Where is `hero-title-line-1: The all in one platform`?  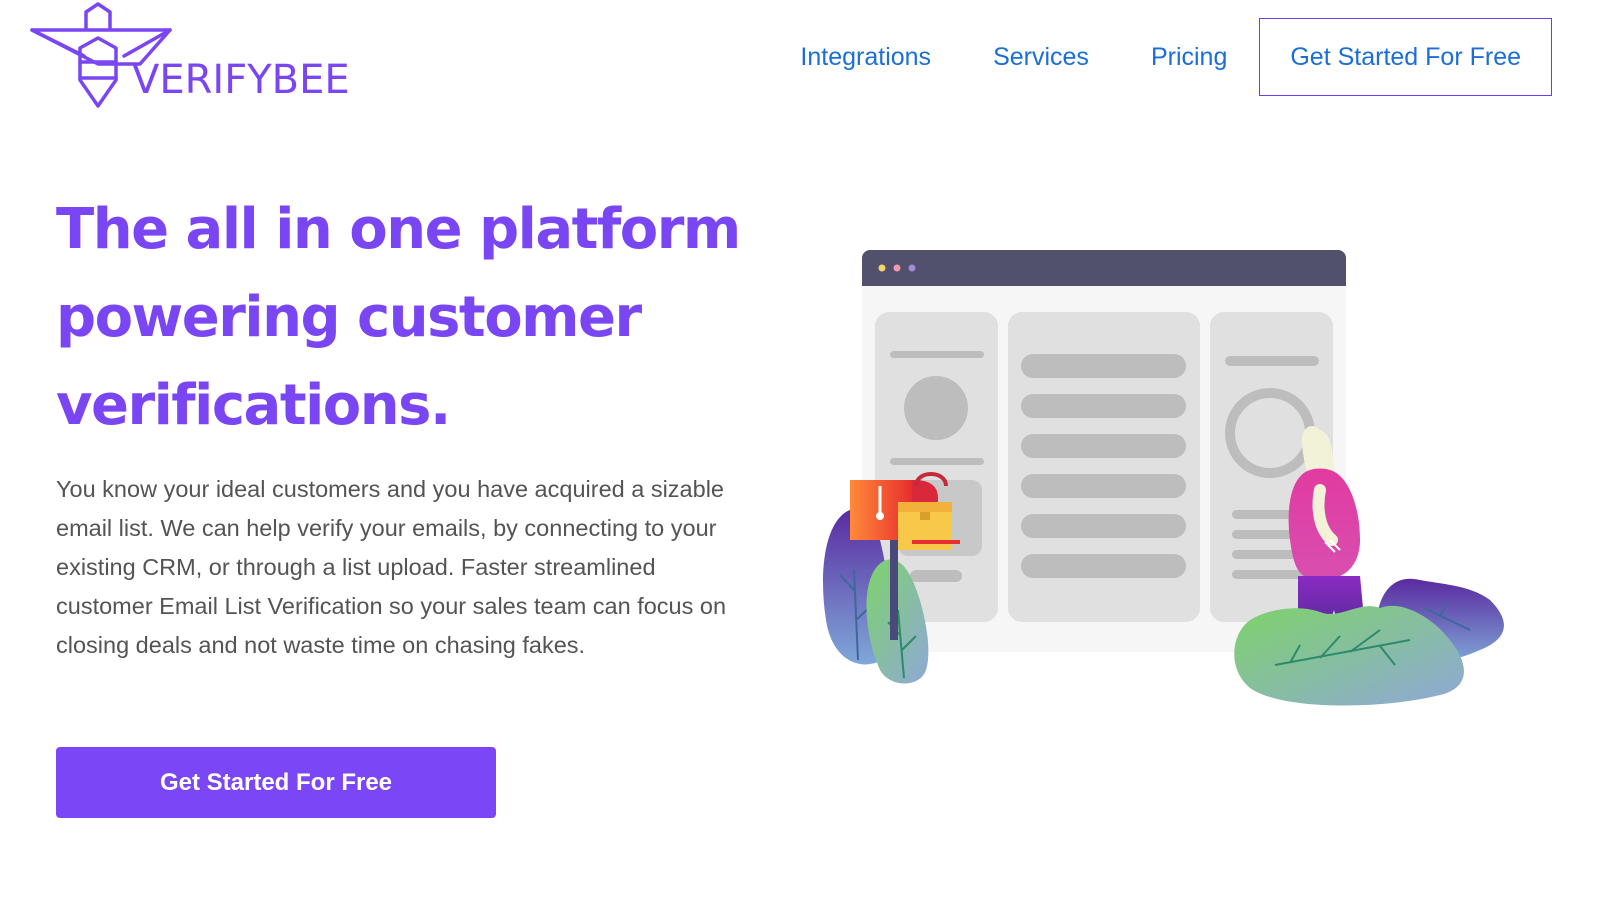 hero-title-line-1: The all in one platform is located at coordinates (398, 229).